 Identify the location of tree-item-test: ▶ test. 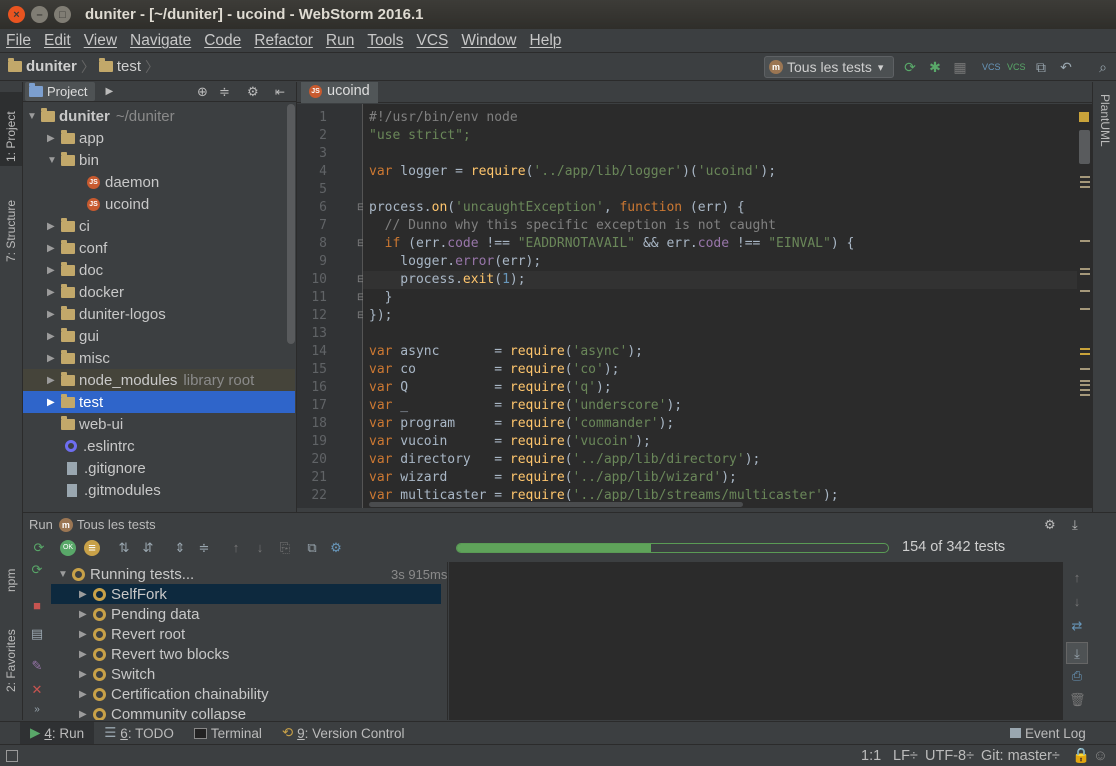
(75, 402).